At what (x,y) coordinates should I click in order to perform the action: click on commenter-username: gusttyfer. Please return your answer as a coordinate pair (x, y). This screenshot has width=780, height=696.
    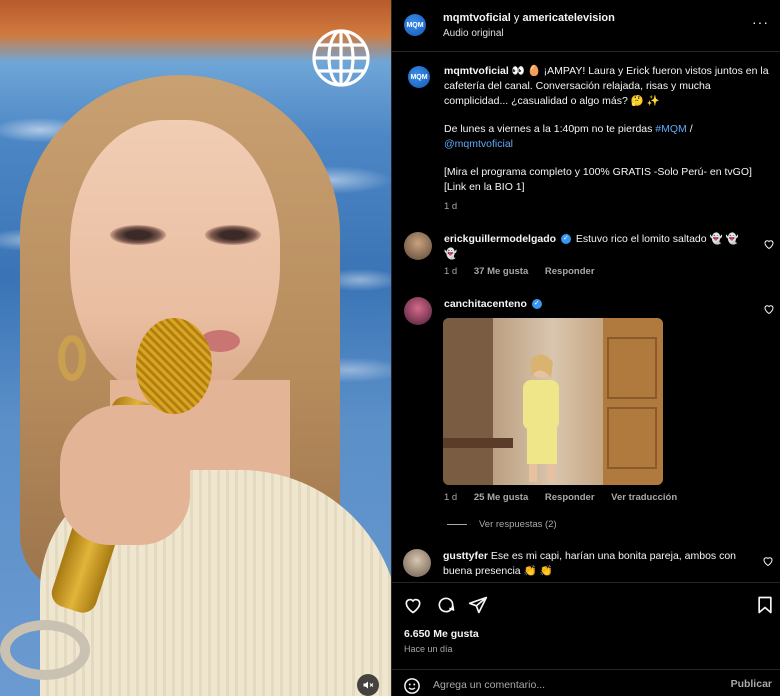
    Looking at the image, I should click on (465, 556).